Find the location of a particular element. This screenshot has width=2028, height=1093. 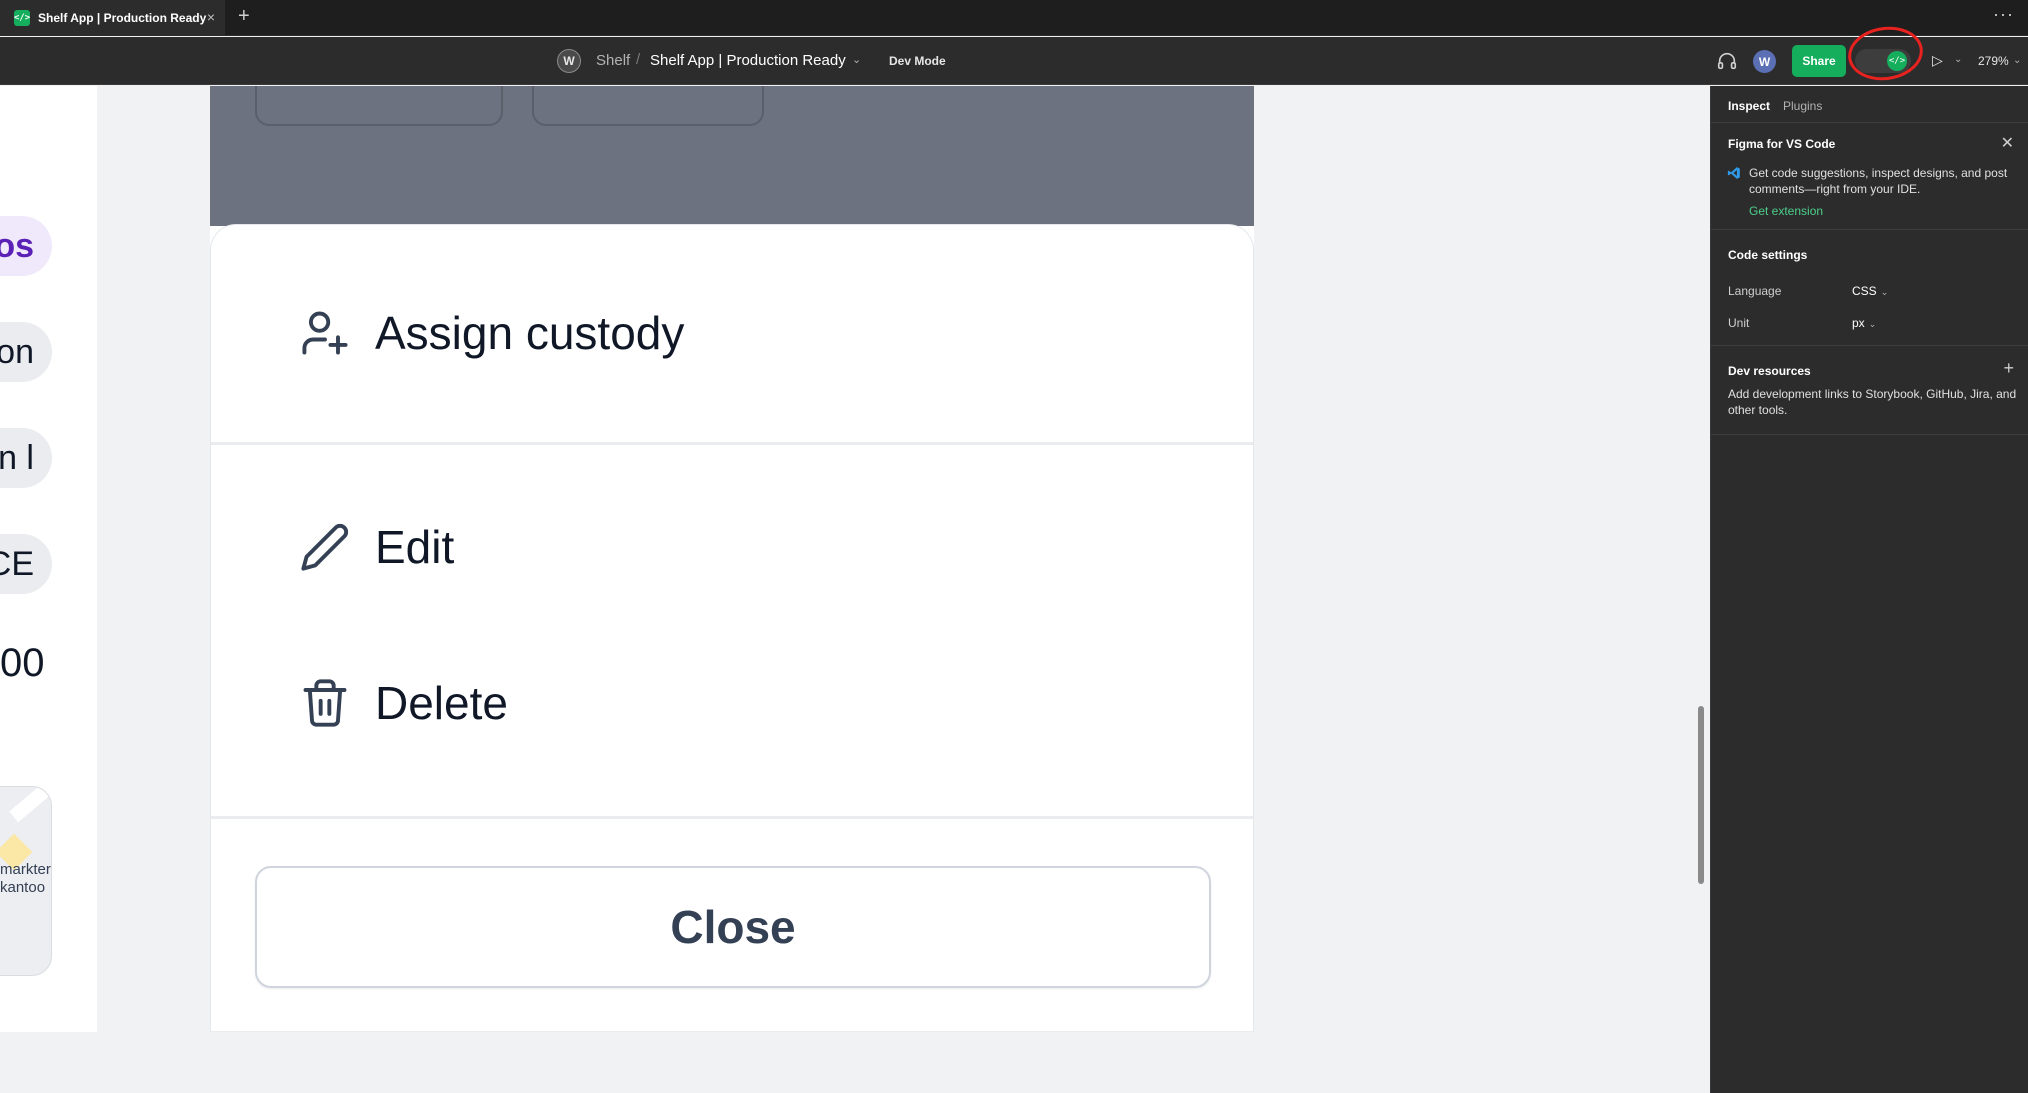

dimmed-button is located at coordinates (648, 106).